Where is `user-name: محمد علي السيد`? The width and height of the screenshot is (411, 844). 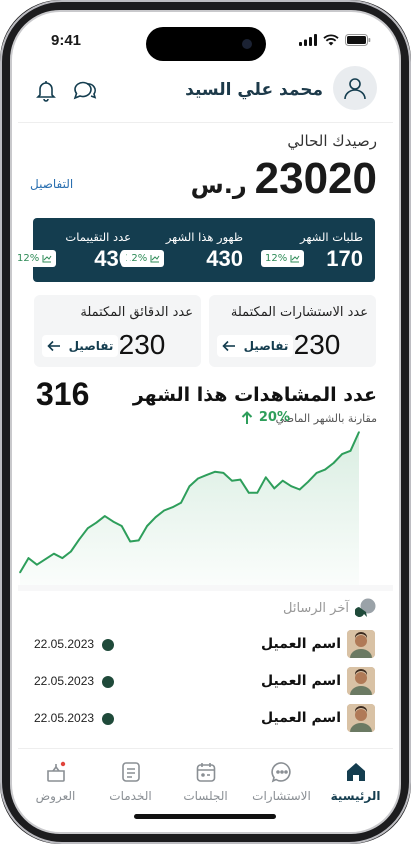 user-name: محمد علي السيد is located at coordinates (254, 90).